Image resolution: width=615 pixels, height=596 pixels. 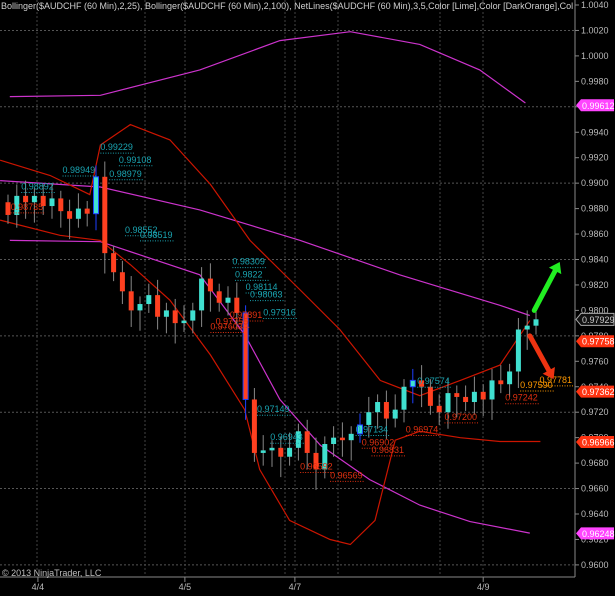 I want to click on level-label: 0.97149, so click(x=273, y=409).